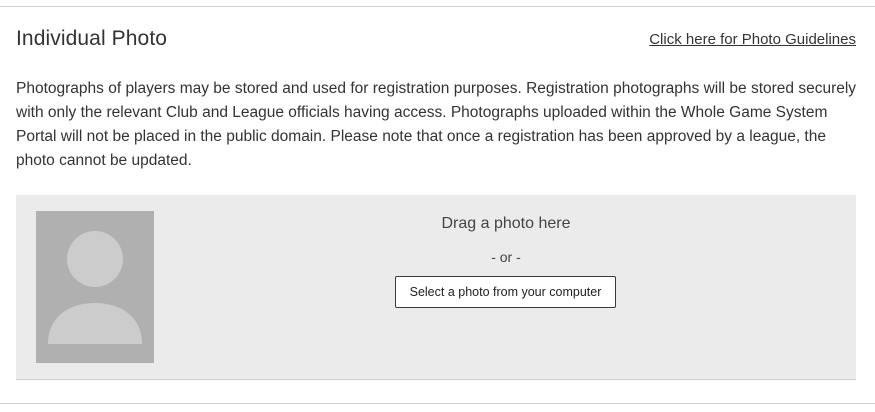 The width and height of the screenshot is (875, 412). What do you see at coordinates (505, 292) in the screenshot?
I see `select-photo-button: Select a photo from your computer` at bounding box center [505, 292].